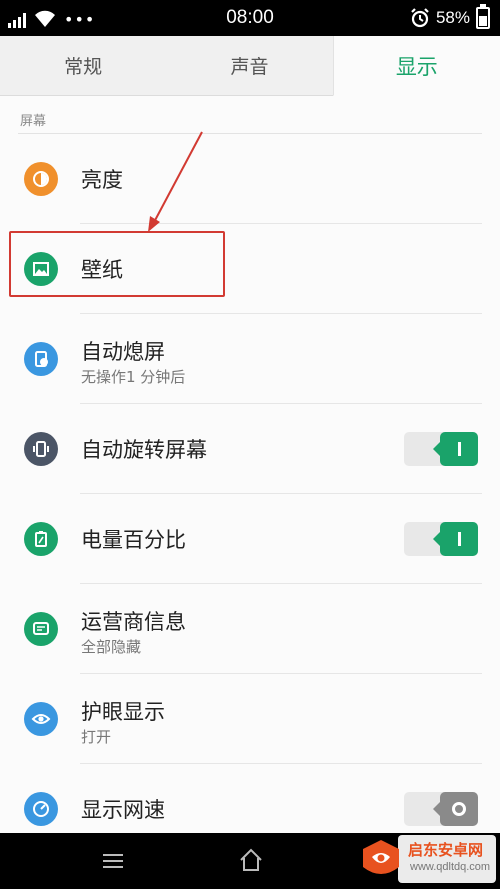  I want to click on status-bar: ••• 08:00 58%, so click(250, 18).